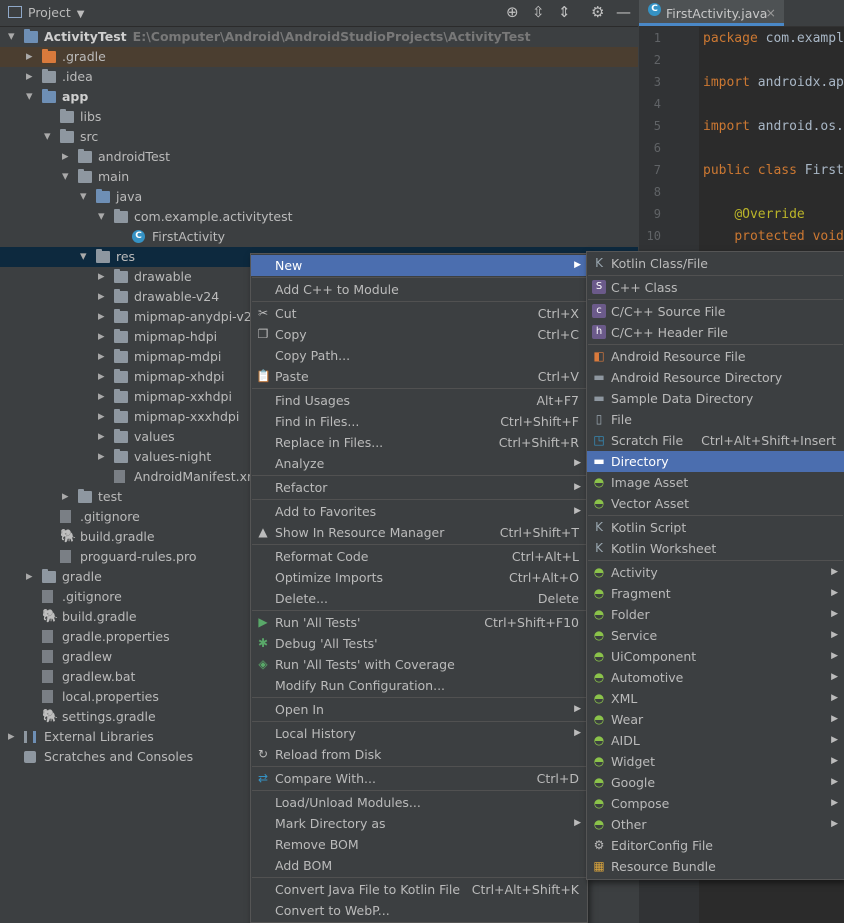 This screenshot has width=844, height=923. I want to click on menu-item-compare-with: ⇄ Compare With... Ctrl+D, so click(419, 778).